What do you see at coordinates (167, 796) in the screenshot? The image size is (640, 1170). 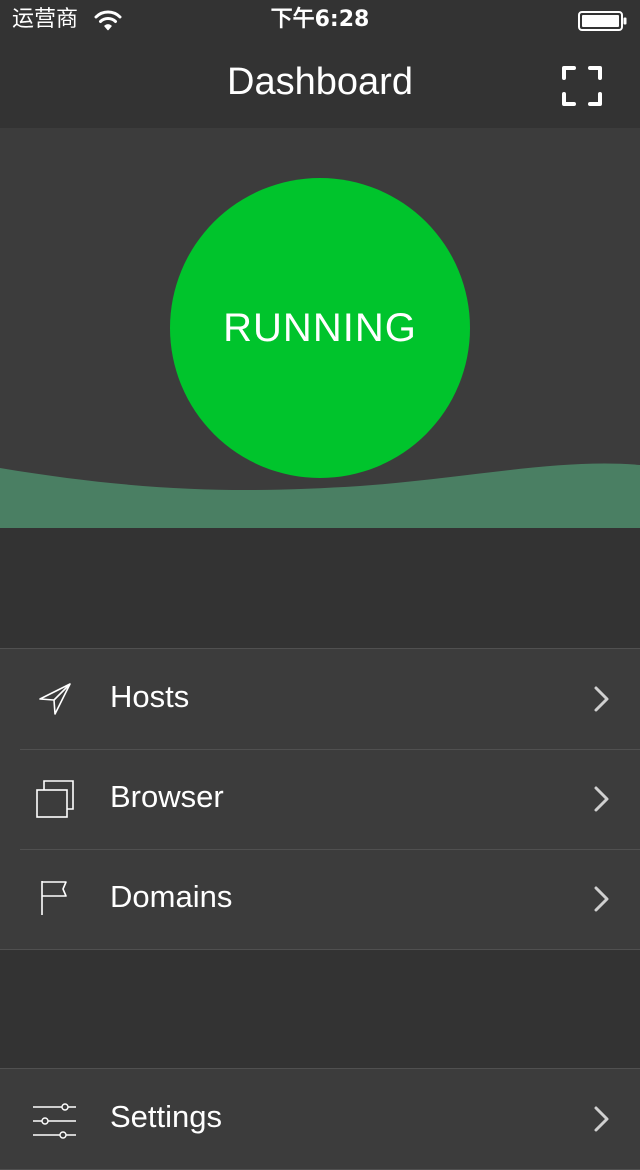 I see `menu-label-browser: Browser` at bounding box center [167, 796].